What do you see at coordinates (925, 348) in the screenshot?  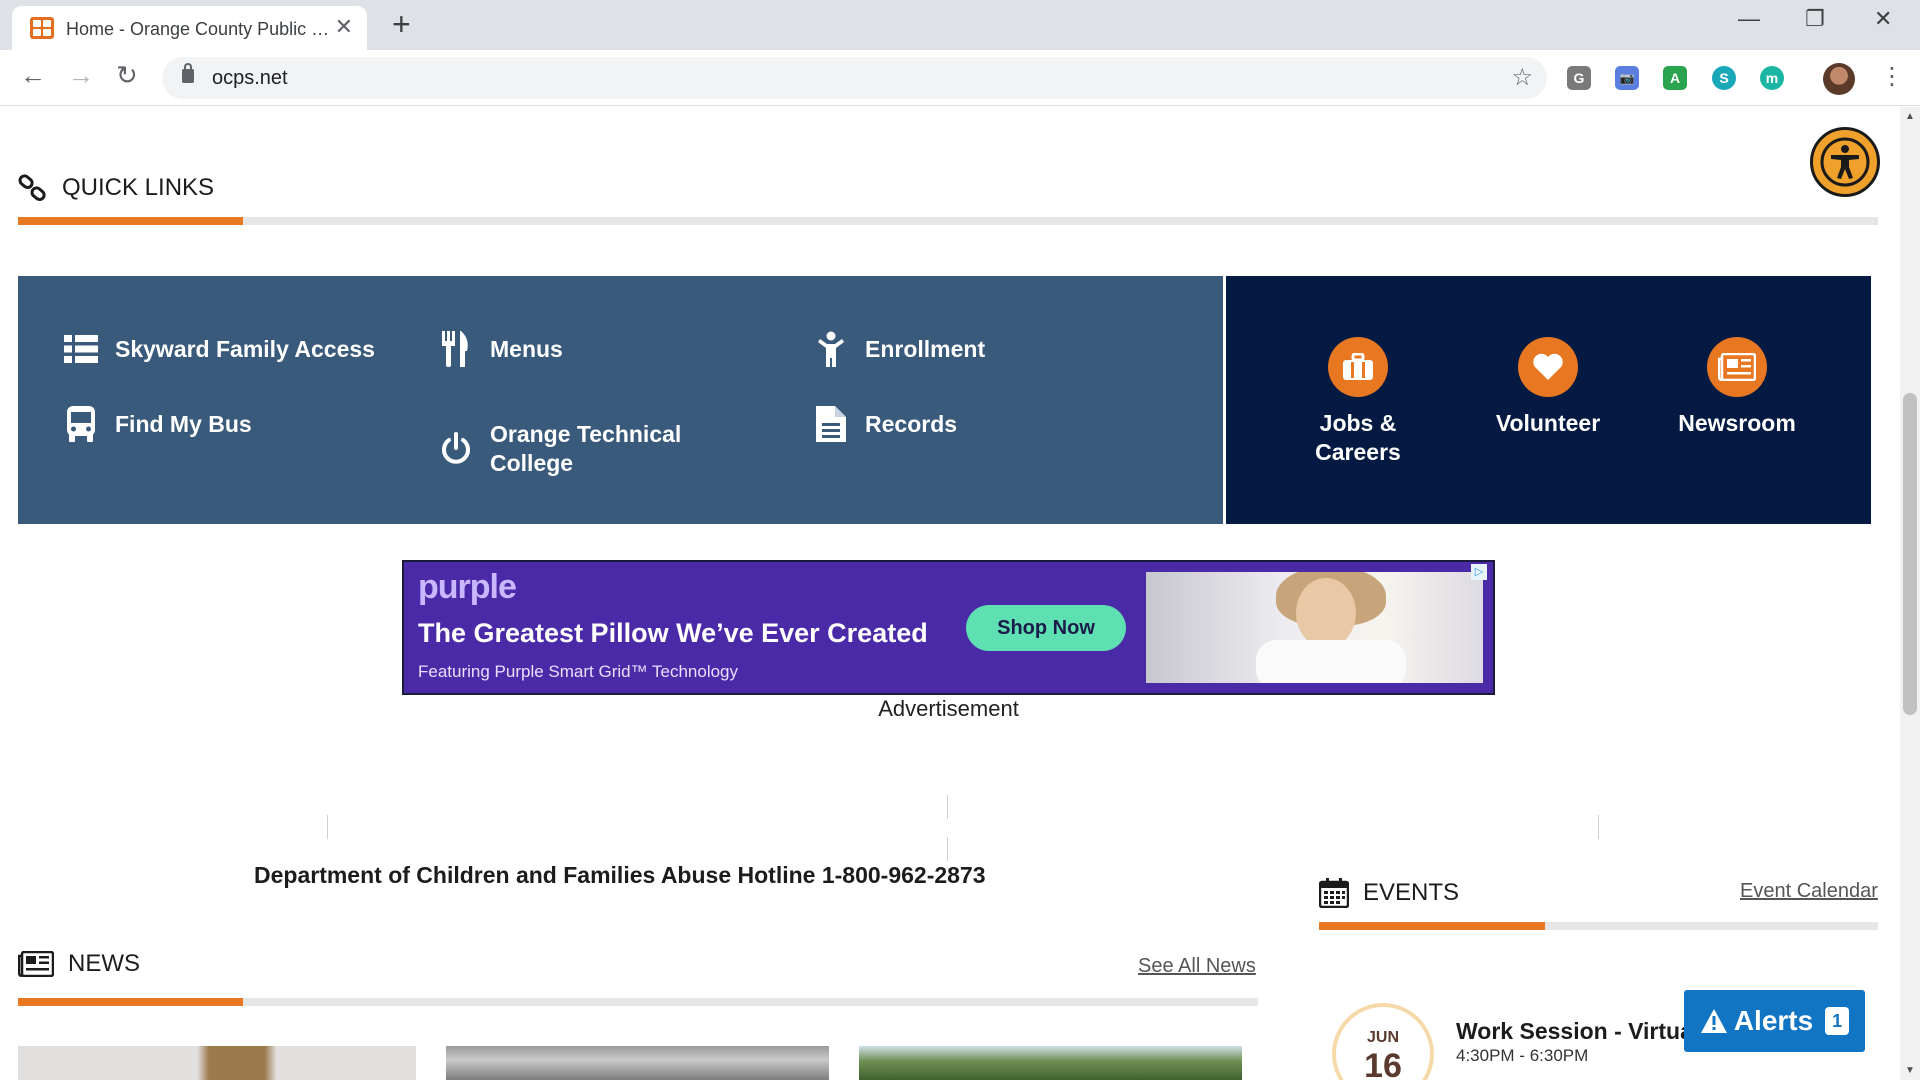 I see `quick-link-label: Enrollment` at bounding box center [925, 348].